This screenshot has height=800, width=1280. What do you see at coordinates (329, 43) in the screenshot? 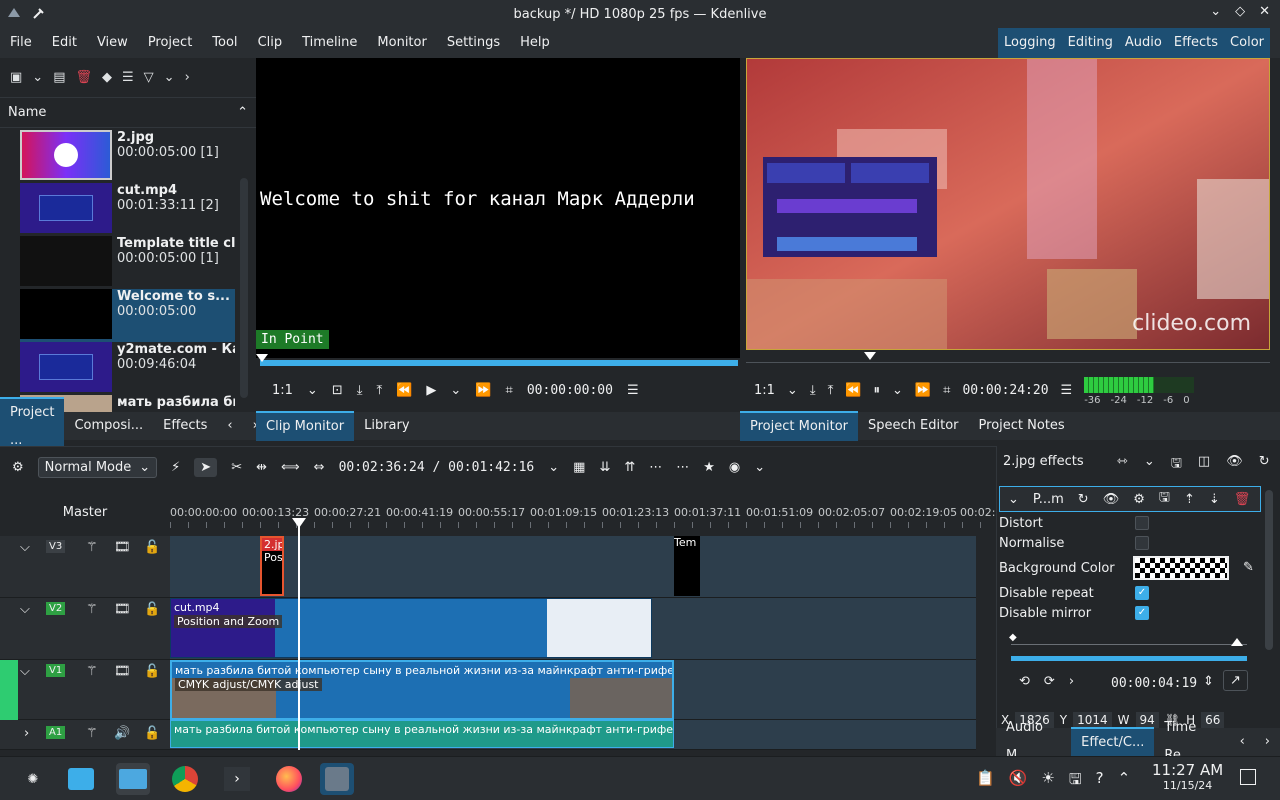
I see `menu-timeline: Timeline` at bounding box center [329, 43].